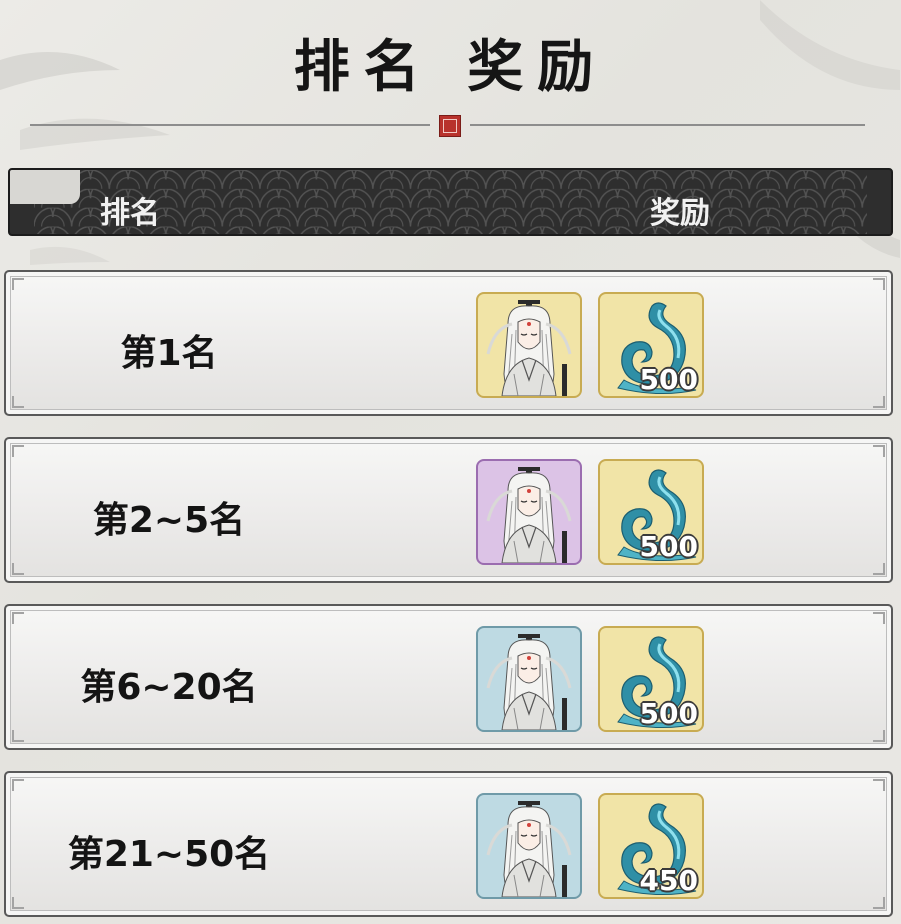 This screenshot has height=924, width=901. Describe the element at coordinates (680, 213) in the screenshot. I see `reward-column-header: 奖励` at that location.